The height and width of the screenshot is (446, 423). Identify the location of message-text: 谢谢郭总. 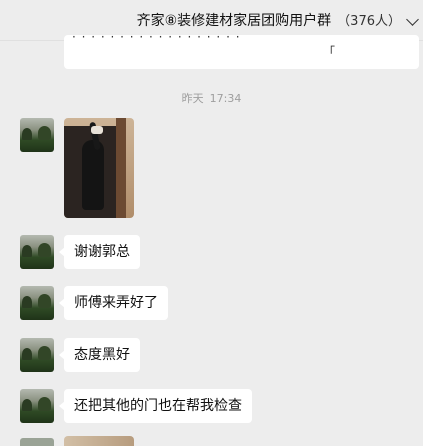
(102, 252).